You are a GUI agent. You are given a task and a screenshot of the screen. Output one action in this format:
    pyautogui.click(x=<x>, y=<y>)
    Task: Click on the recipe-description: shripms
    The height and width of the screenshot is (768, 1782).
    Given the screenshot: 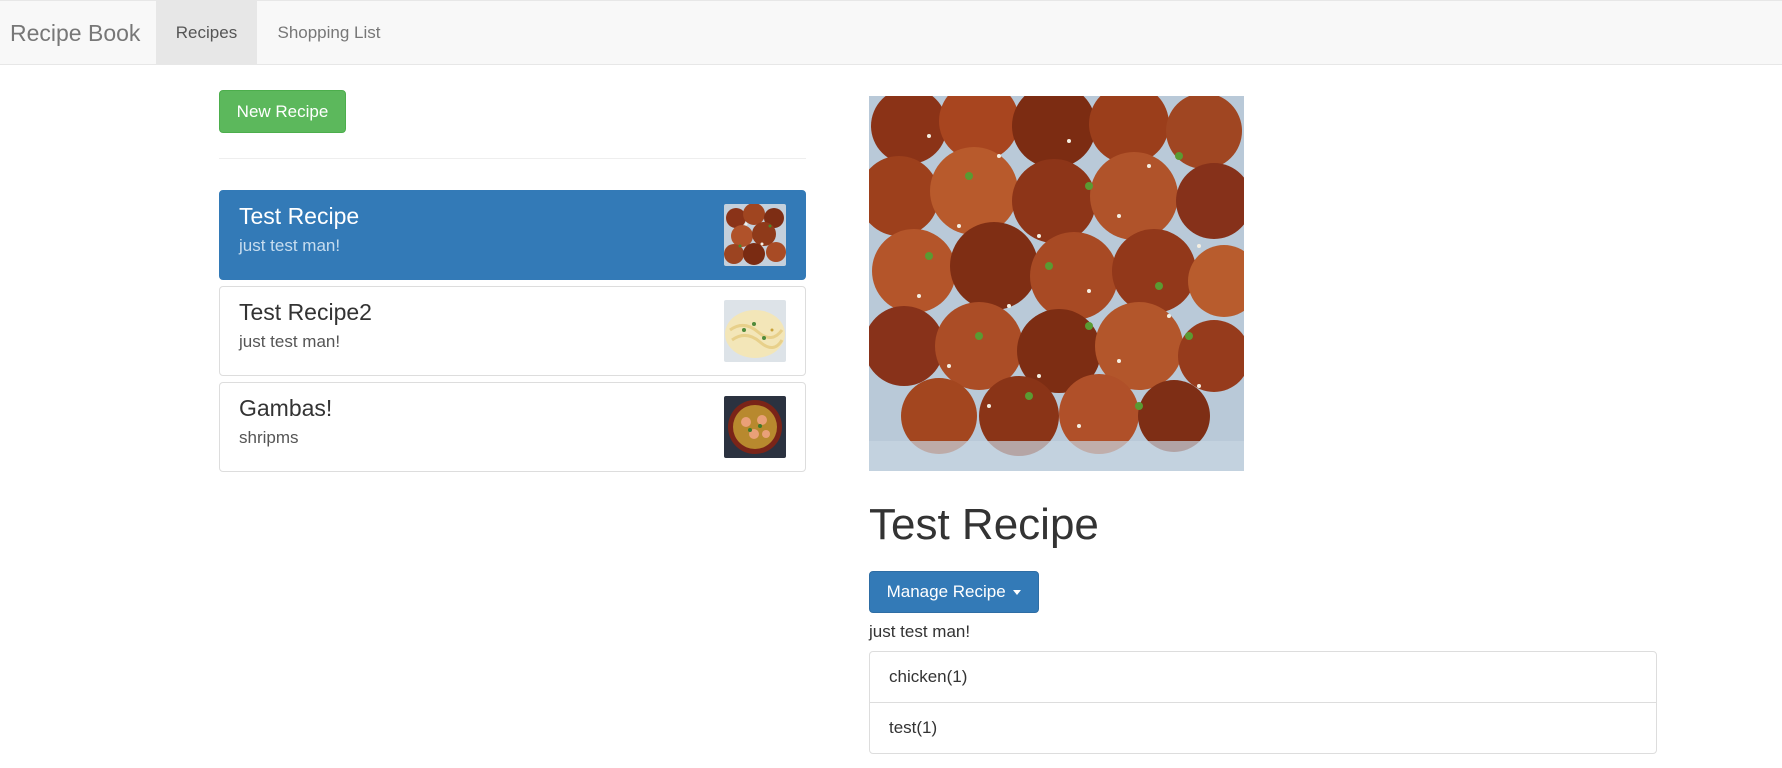 What is the action you would take?
    pyautogui.click(x=269, y=437)
    